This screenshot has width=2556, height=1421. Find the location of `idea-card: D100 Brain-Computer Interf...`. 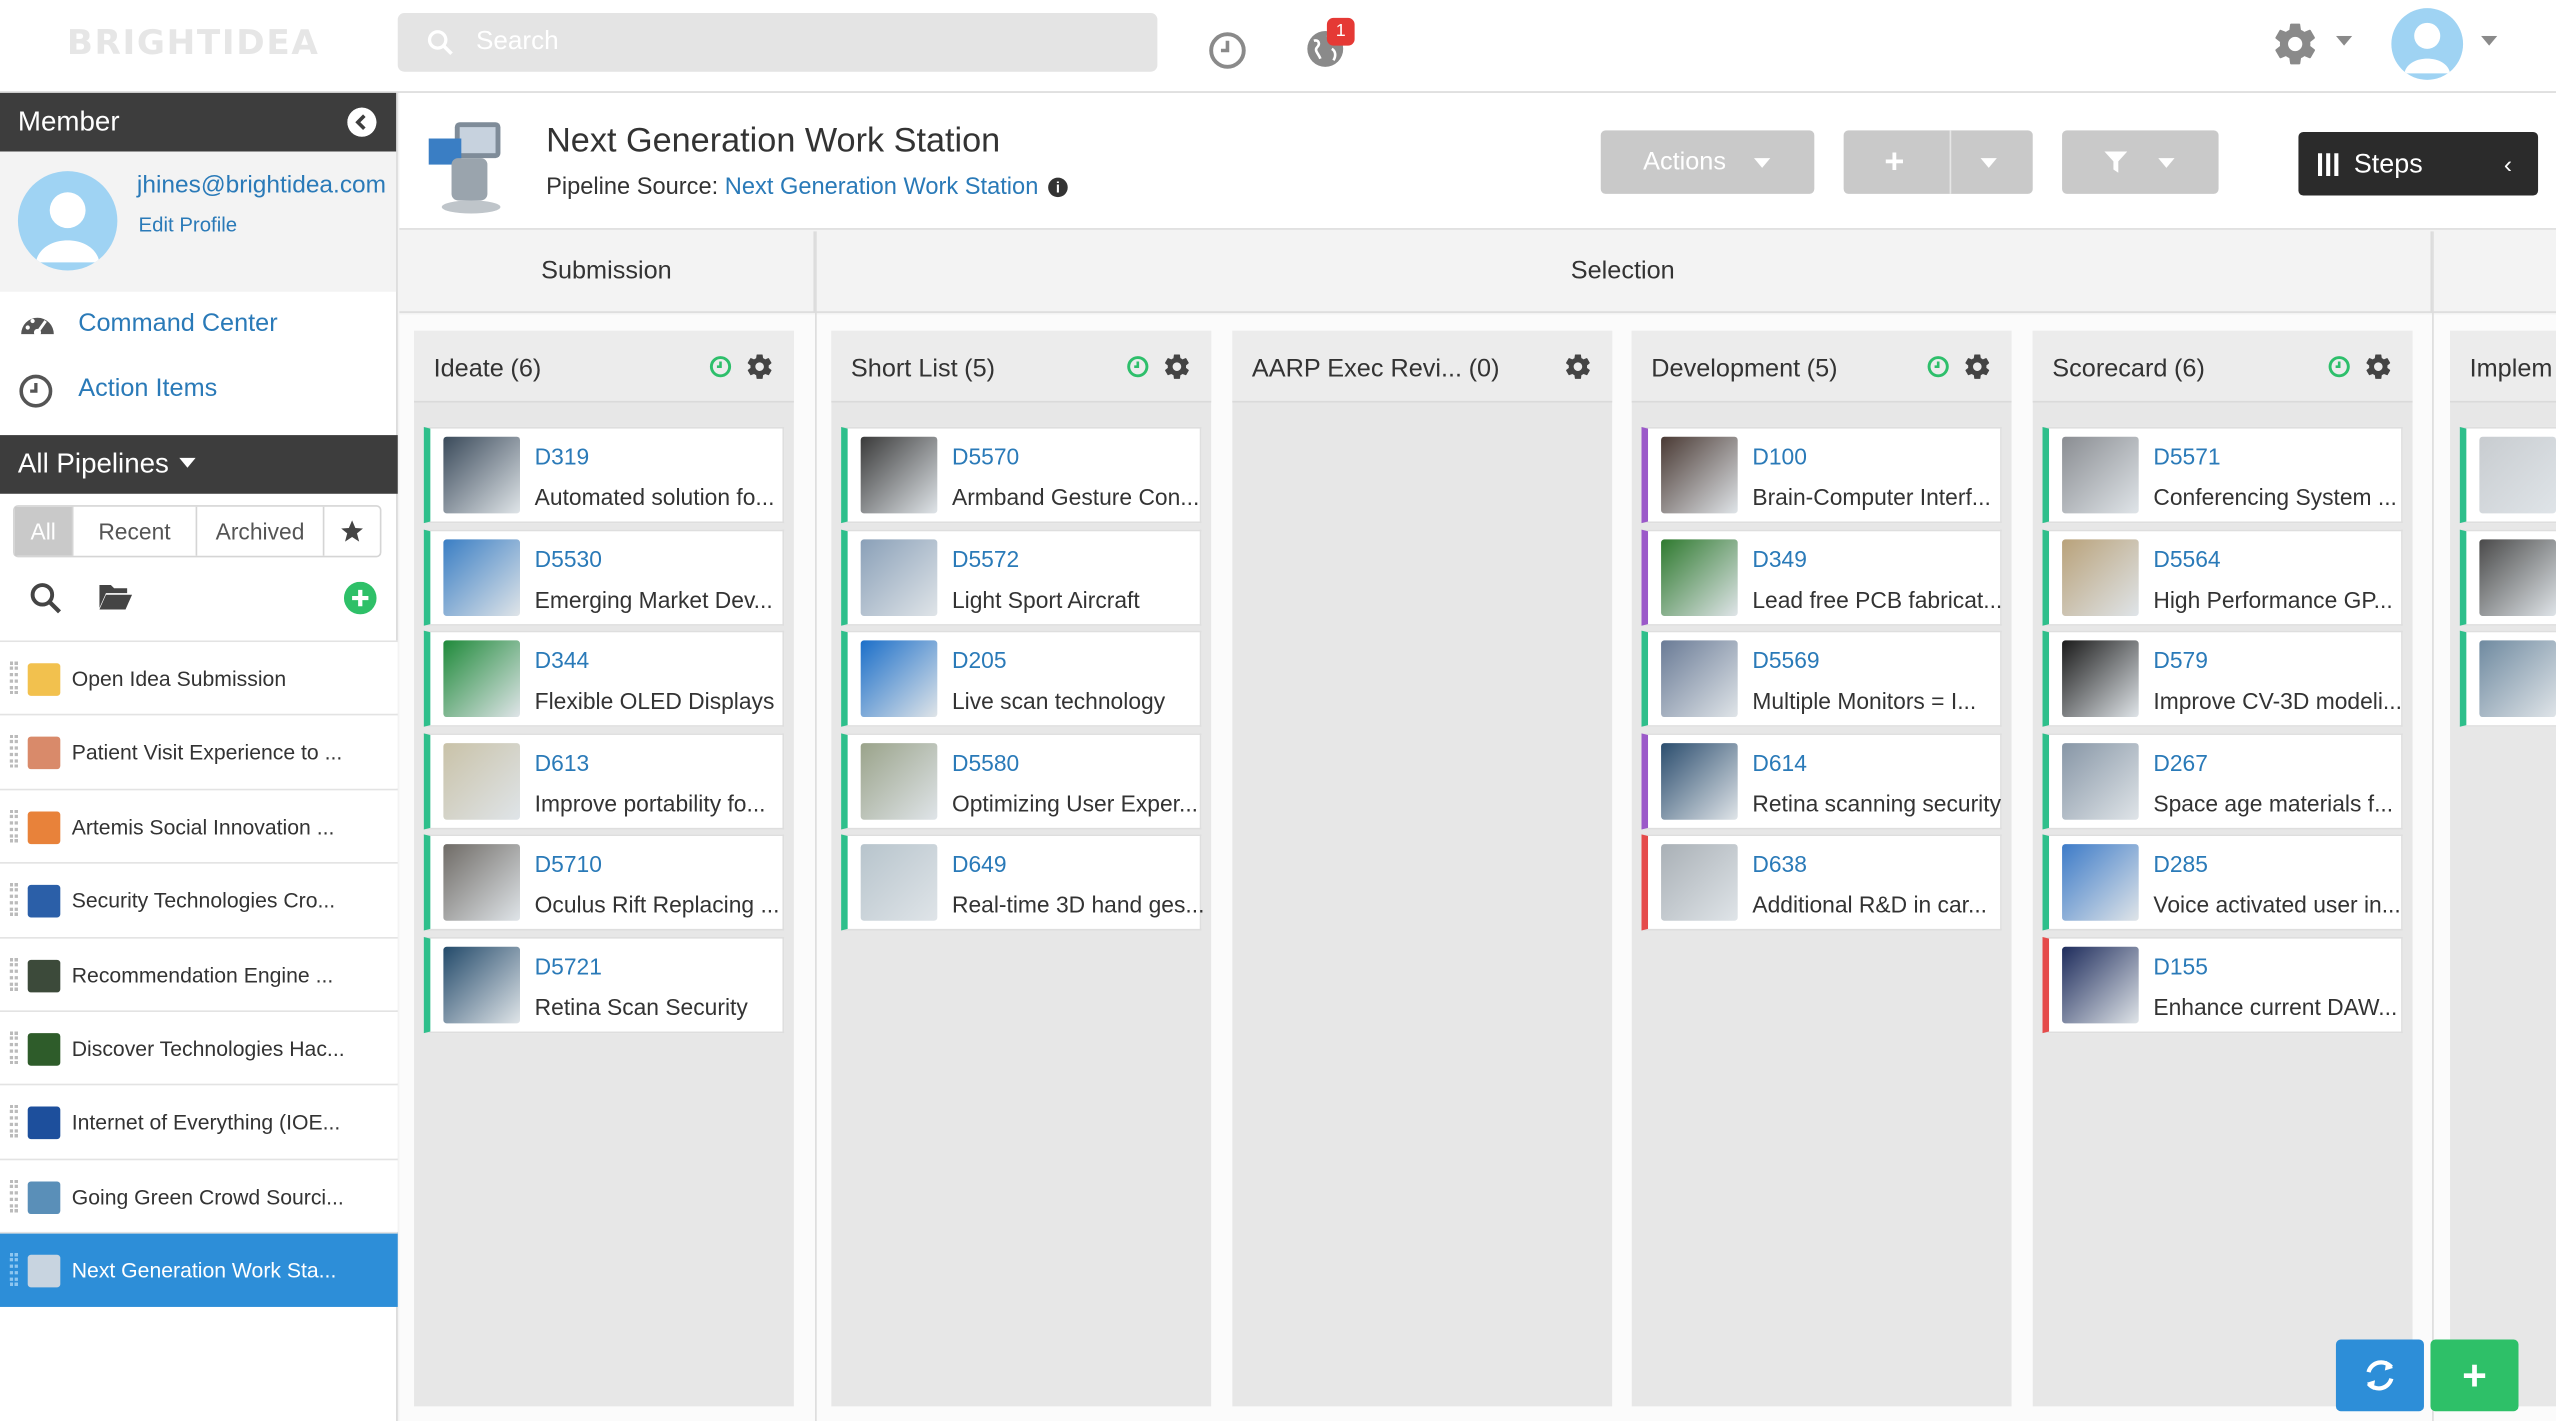

idea-card: D100 Brain-Computer Interf... is located at coordinates (1821, 475).